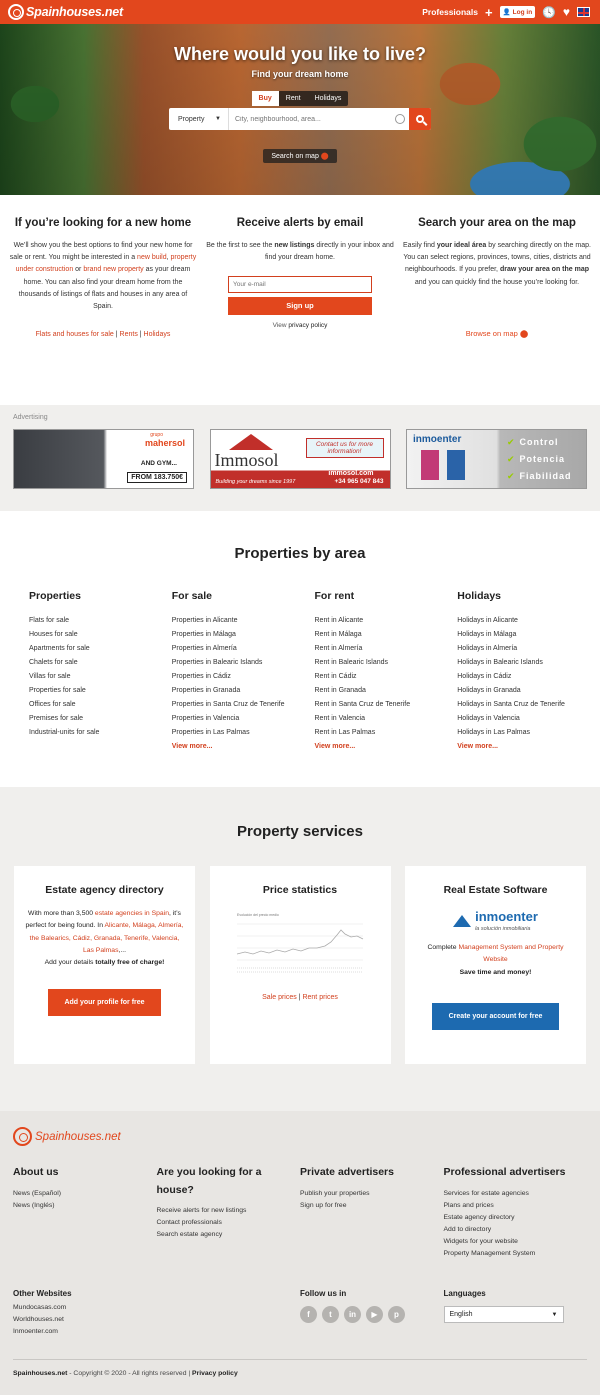 The width and height of the screenshot is (600, 1395). I want to click on login-button: 👤 Log in, so click(517, 12).